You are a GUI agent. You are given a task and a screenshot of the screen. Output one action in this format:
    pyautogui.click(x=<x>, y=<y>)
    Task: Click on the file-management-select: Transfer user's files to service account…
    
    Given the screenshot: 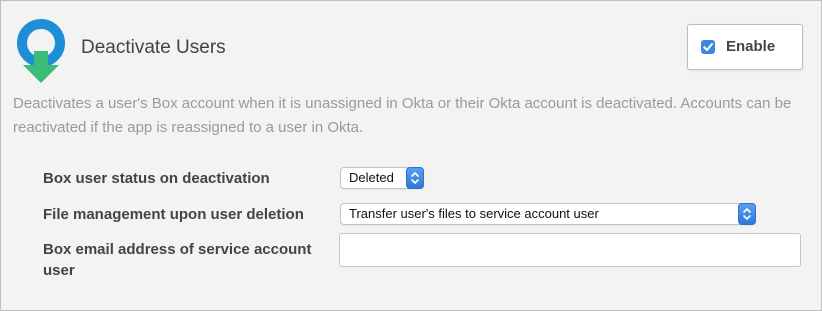 What is the action you would take?
    pyautogui.click(x=548, y=214)
    